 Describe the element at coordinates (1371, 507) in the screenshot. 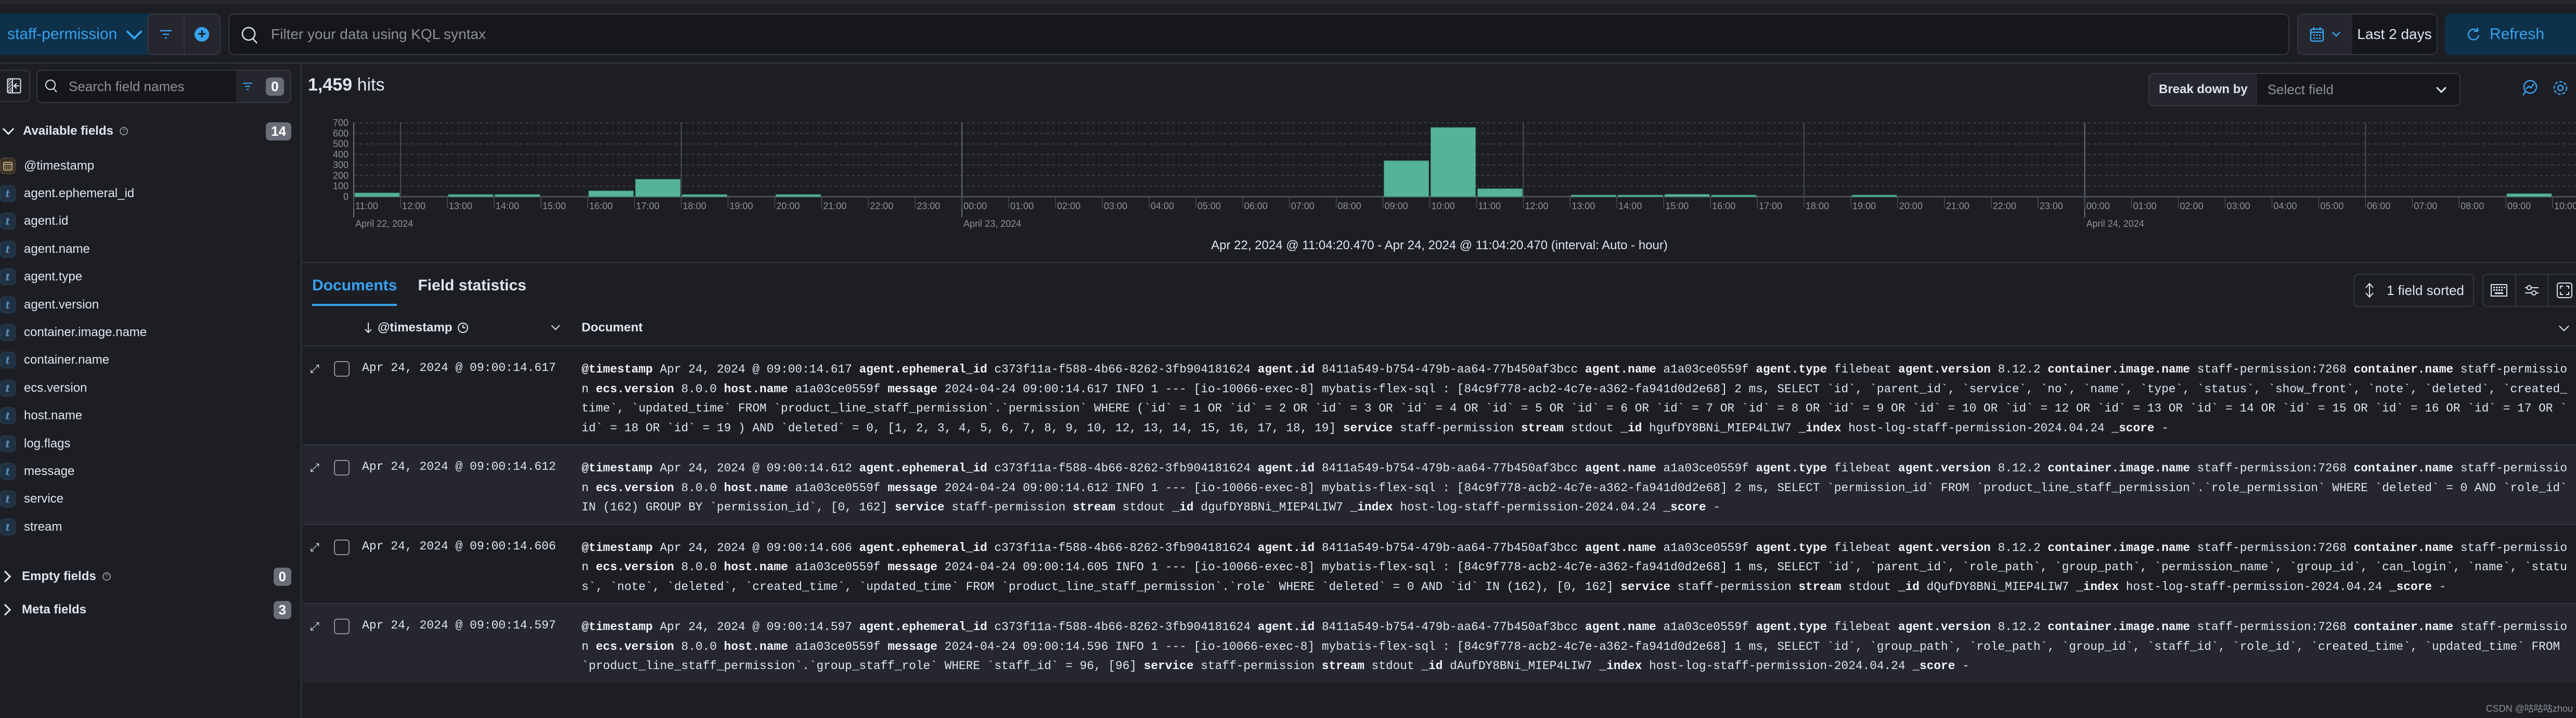

I see `doc-field-key: _index` at that location.